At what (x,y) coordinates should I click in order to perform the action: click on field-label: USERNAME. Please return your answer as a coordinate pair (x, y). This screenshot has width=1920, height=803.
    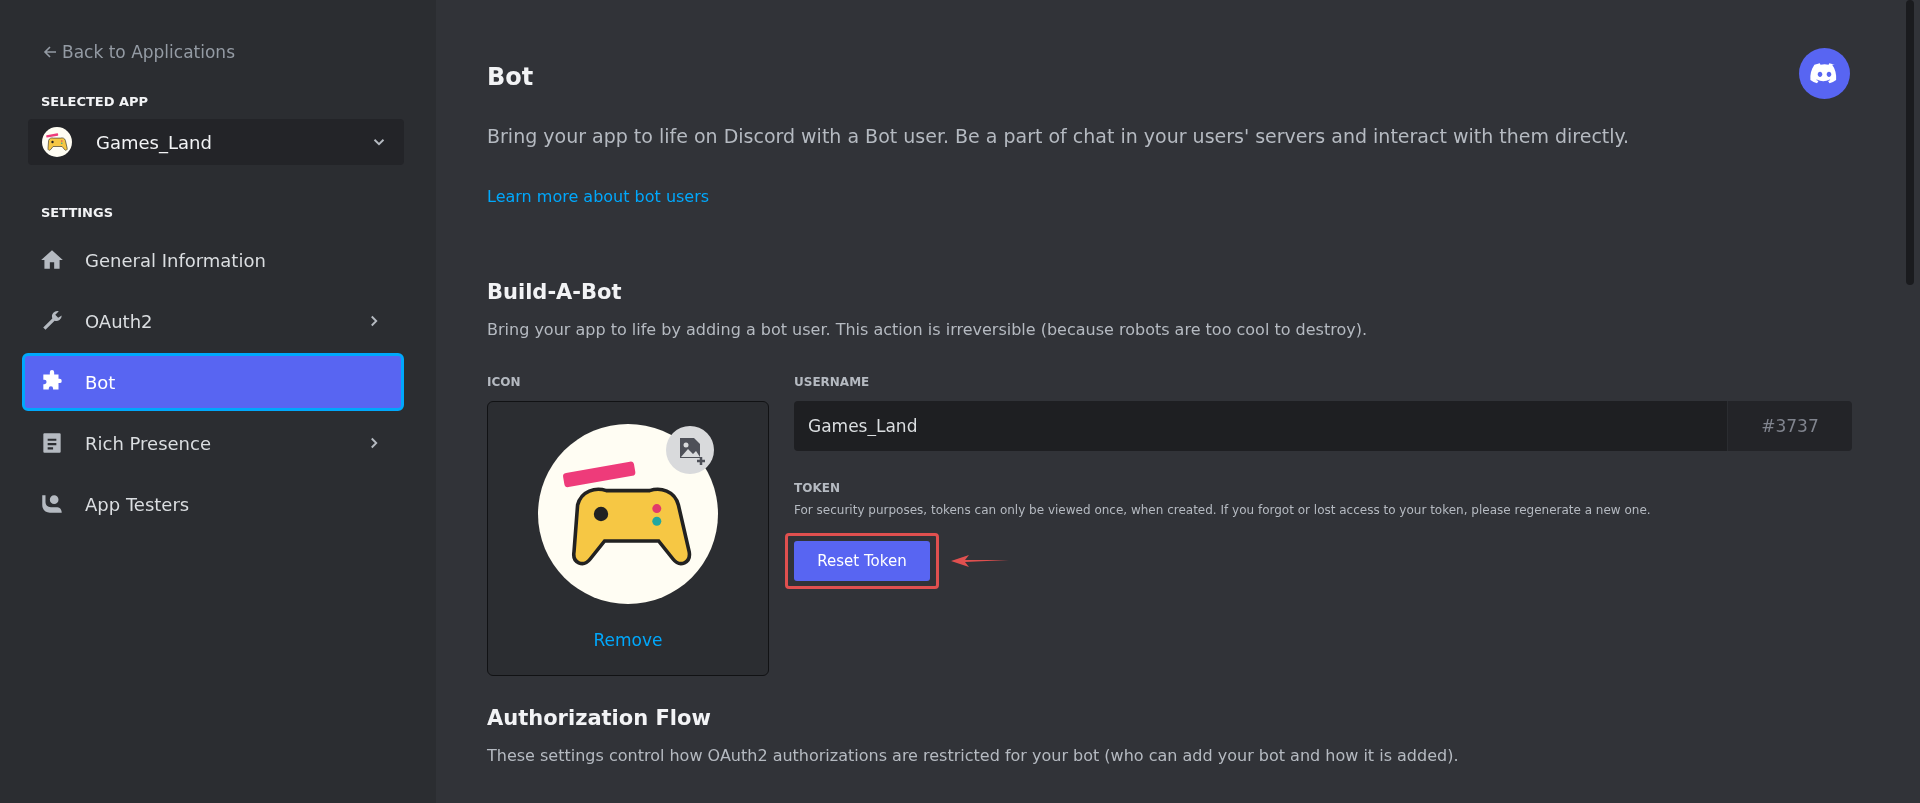
    Looking at the image, I should click on (832, 382).